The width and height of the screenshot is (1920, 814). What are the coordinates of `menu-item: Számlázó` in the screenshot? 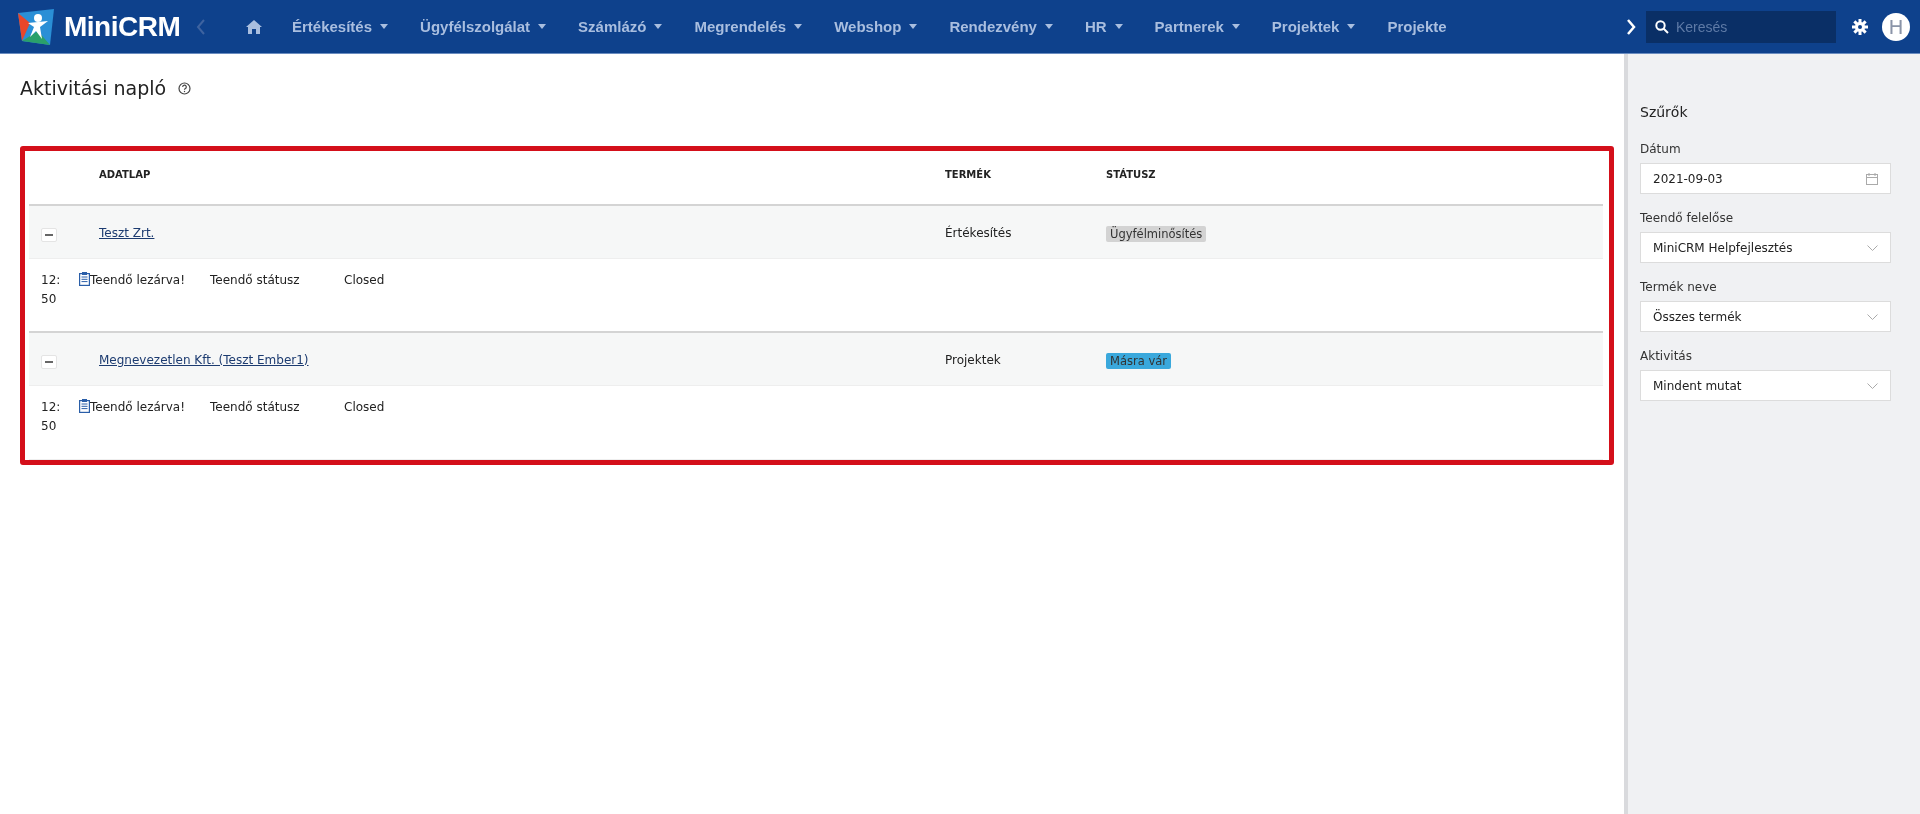 It's located at (620, 26).